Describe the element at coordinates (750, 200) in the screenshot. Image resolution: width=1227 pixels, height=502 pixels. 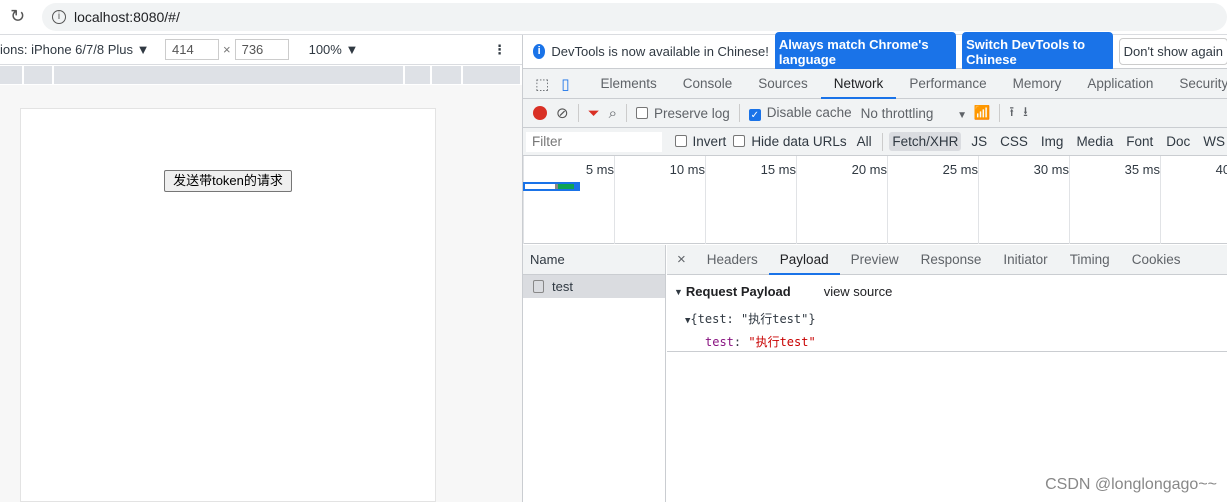
I see `timeline-tick: 15 ms` at that location.